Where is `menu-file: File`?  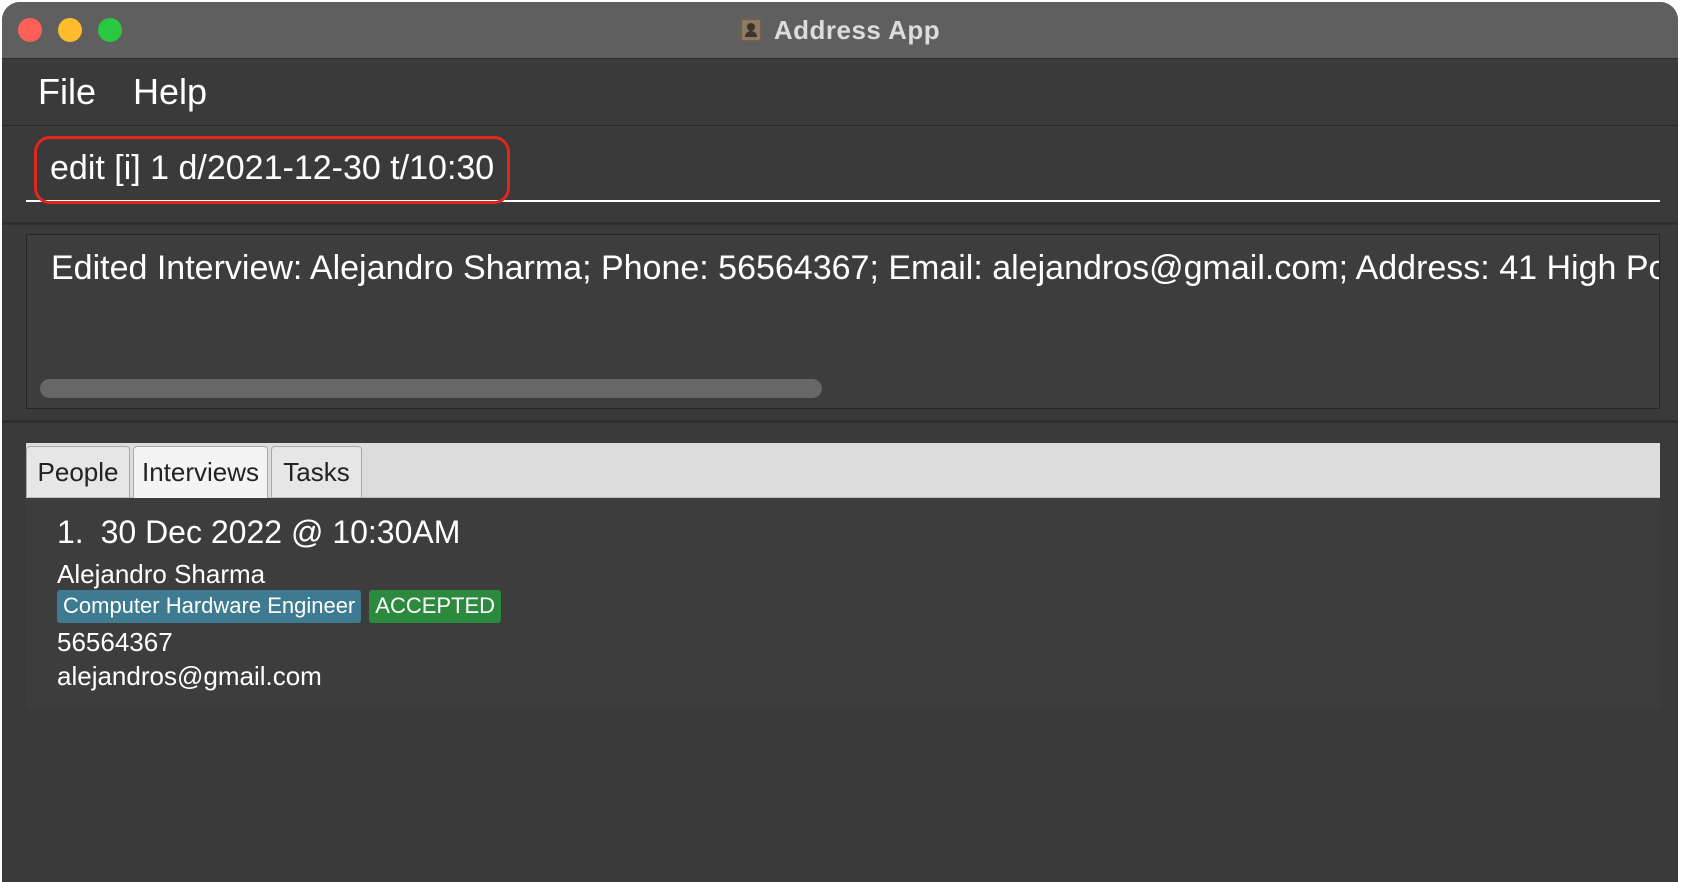
menu-file: File is located at coordinates (67, 92).